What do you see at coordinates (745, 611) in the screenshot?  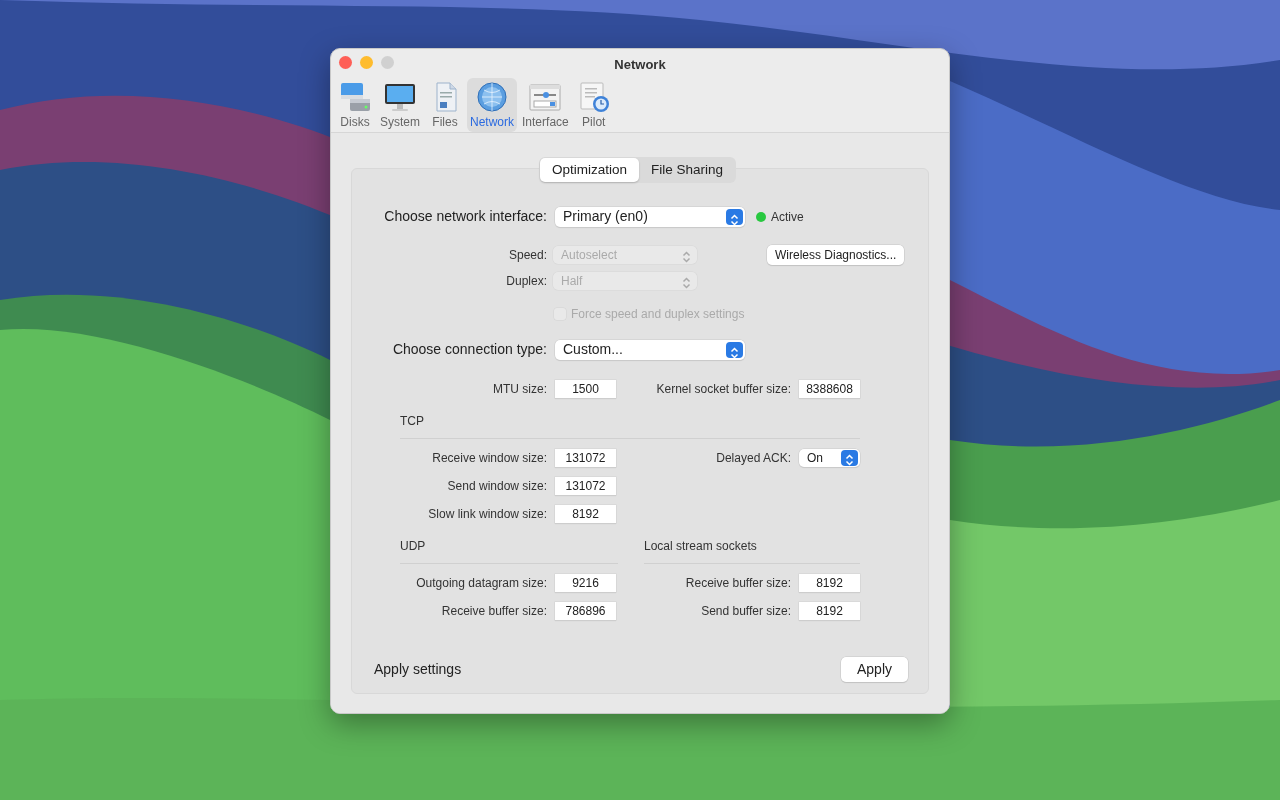 I see `field-label: Send buffer size:` at bounding box center [745, 611].